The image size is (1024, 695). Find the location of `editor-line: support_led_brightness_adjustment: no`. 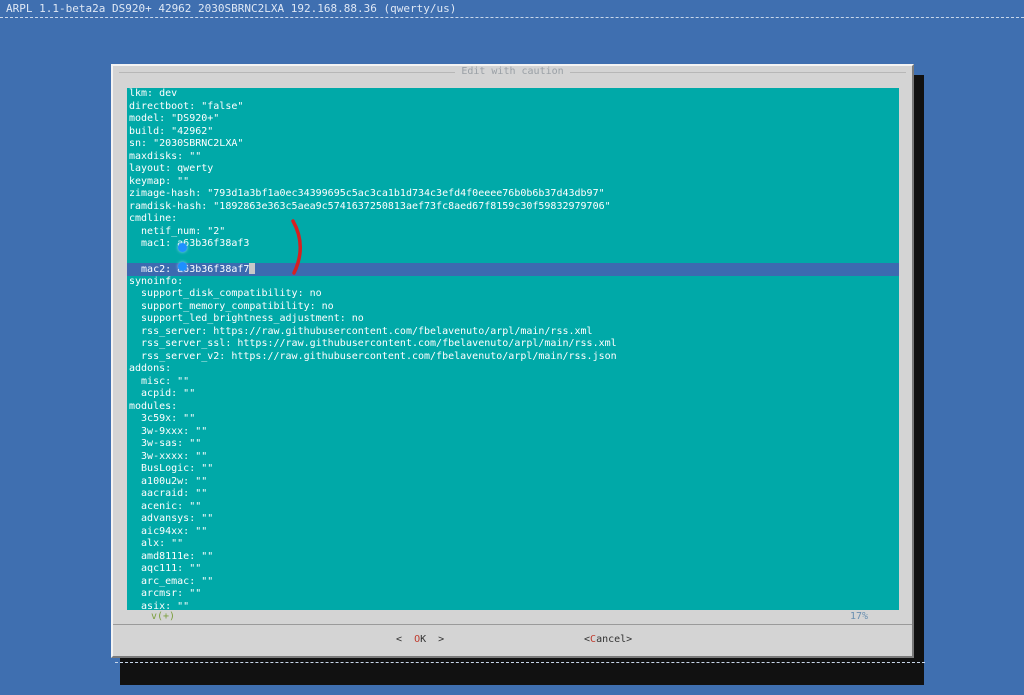

editor-line: support_led_brightness_adjustment: no is located at coordinates (513, 319).